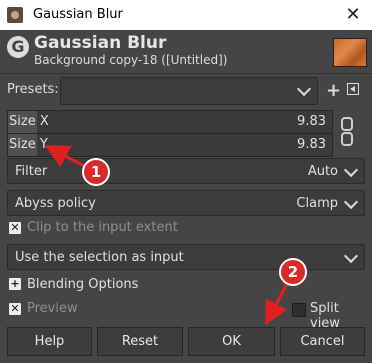 The image size is (372, 363). What do you see at coordinates (96, 172) in the screenshot?
I see `annotation-badge-1: 1` at bounding box center [96, 172].